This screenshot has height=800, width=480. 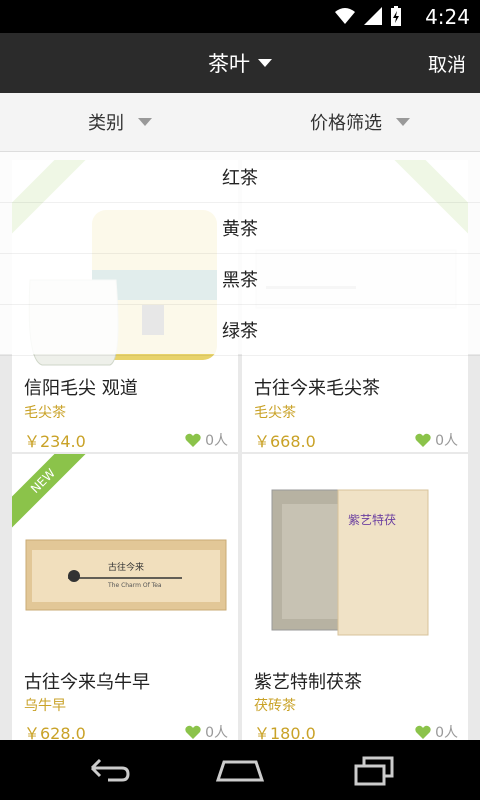 I want to click on product-name: 古往今来乌牛早, so click(x=87, y=682).